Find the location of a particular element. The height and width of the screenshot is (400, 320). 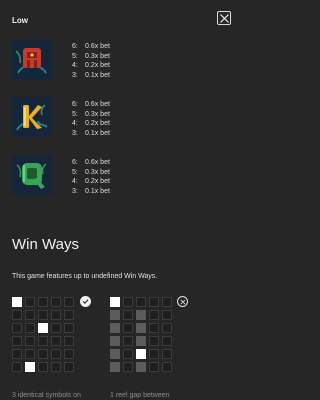

close-icon is located at coordinates (224, 18).